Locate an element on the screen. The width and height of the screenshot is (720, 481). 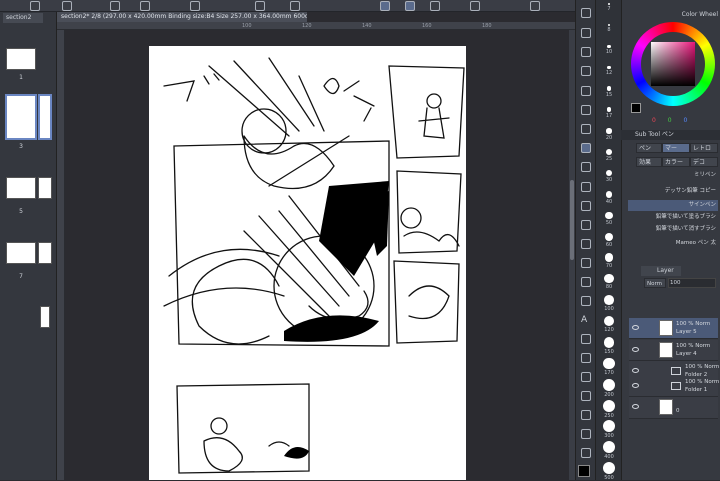
section-tab: section2 is located at coordinates (23, 18).